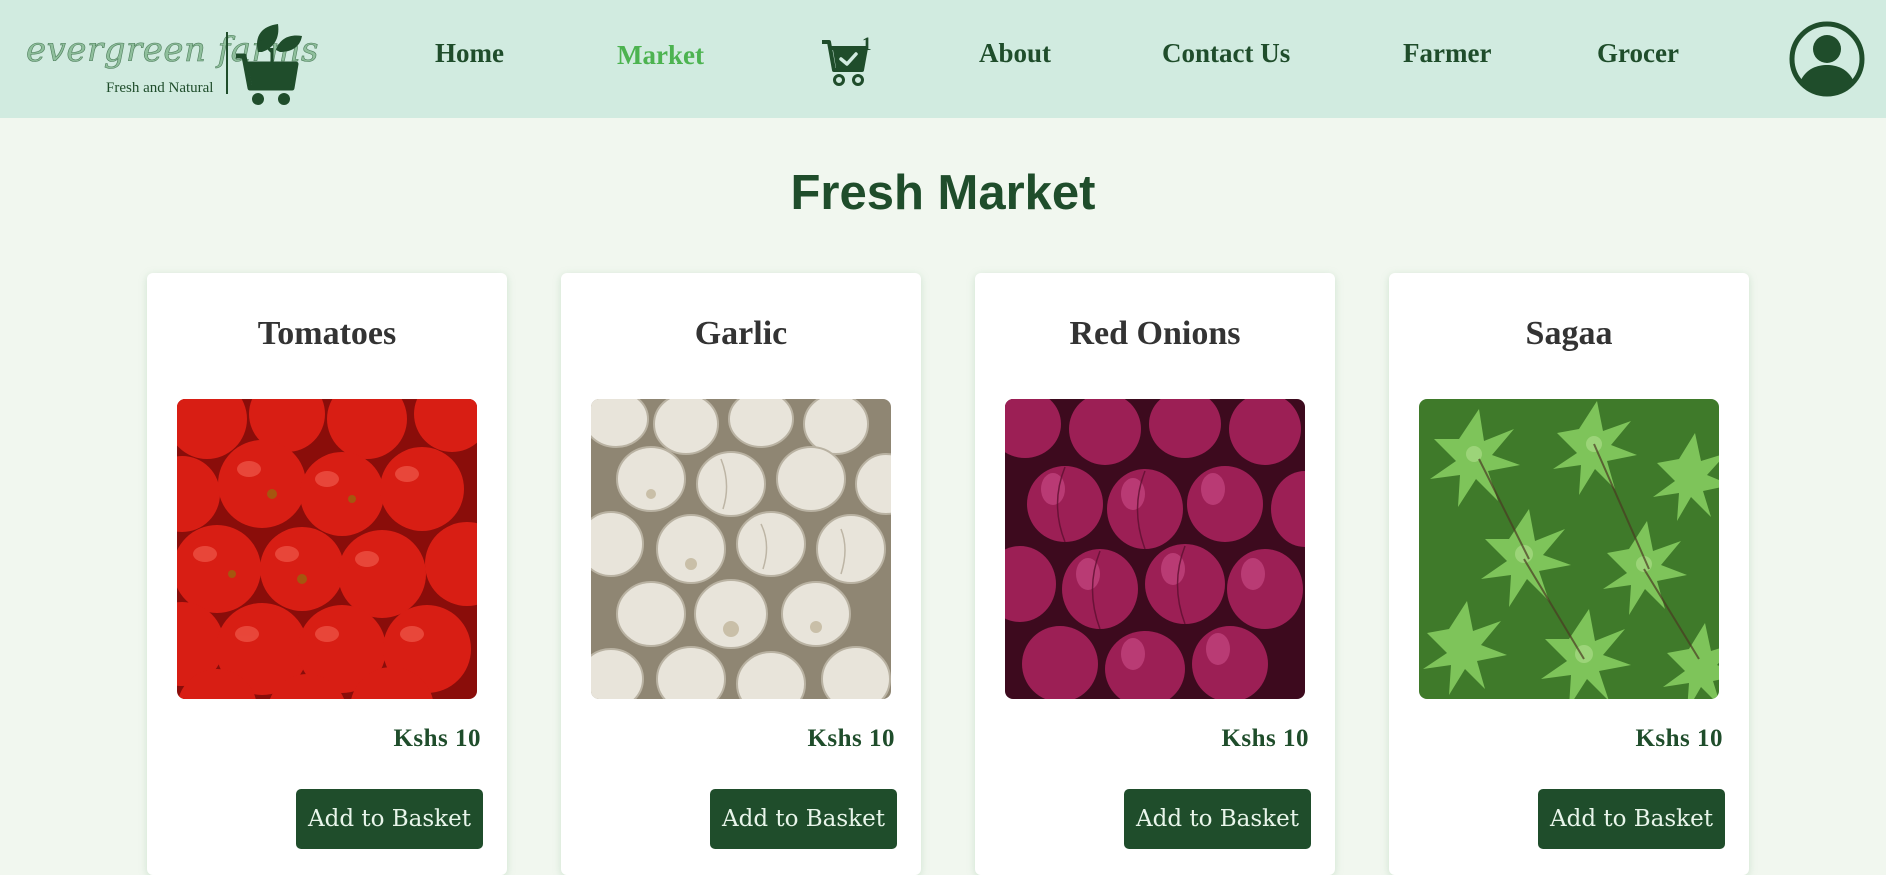  What do you see at coordinates (172, 63) in the screenshot?
I see `brand-logo: evergreen farms Fresh and Natural` at bounding box center [172, 63].